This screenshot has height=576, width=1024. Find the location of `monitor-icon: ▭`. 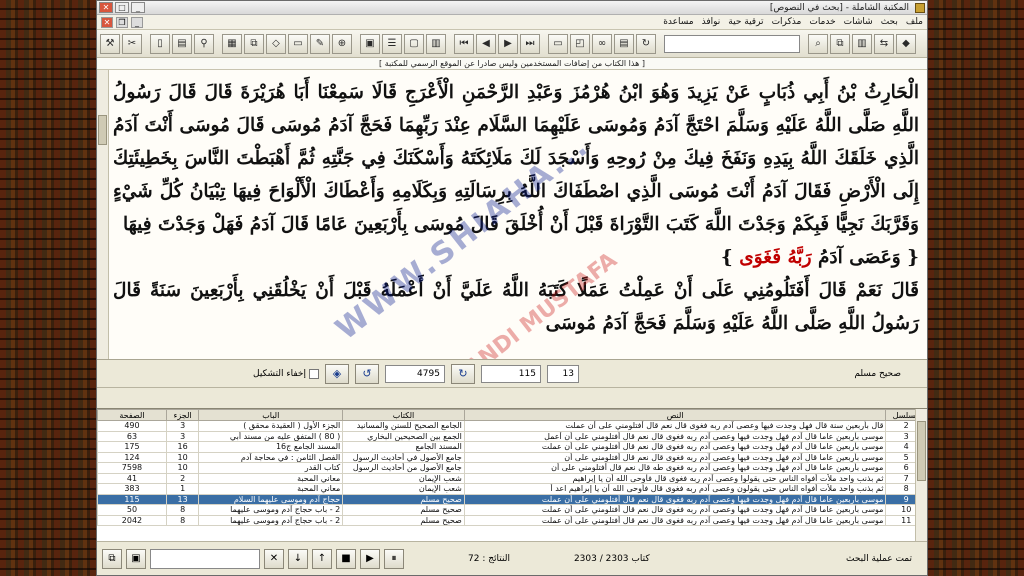

monitor-icon: ▭ is located at coordinates (558, 43).